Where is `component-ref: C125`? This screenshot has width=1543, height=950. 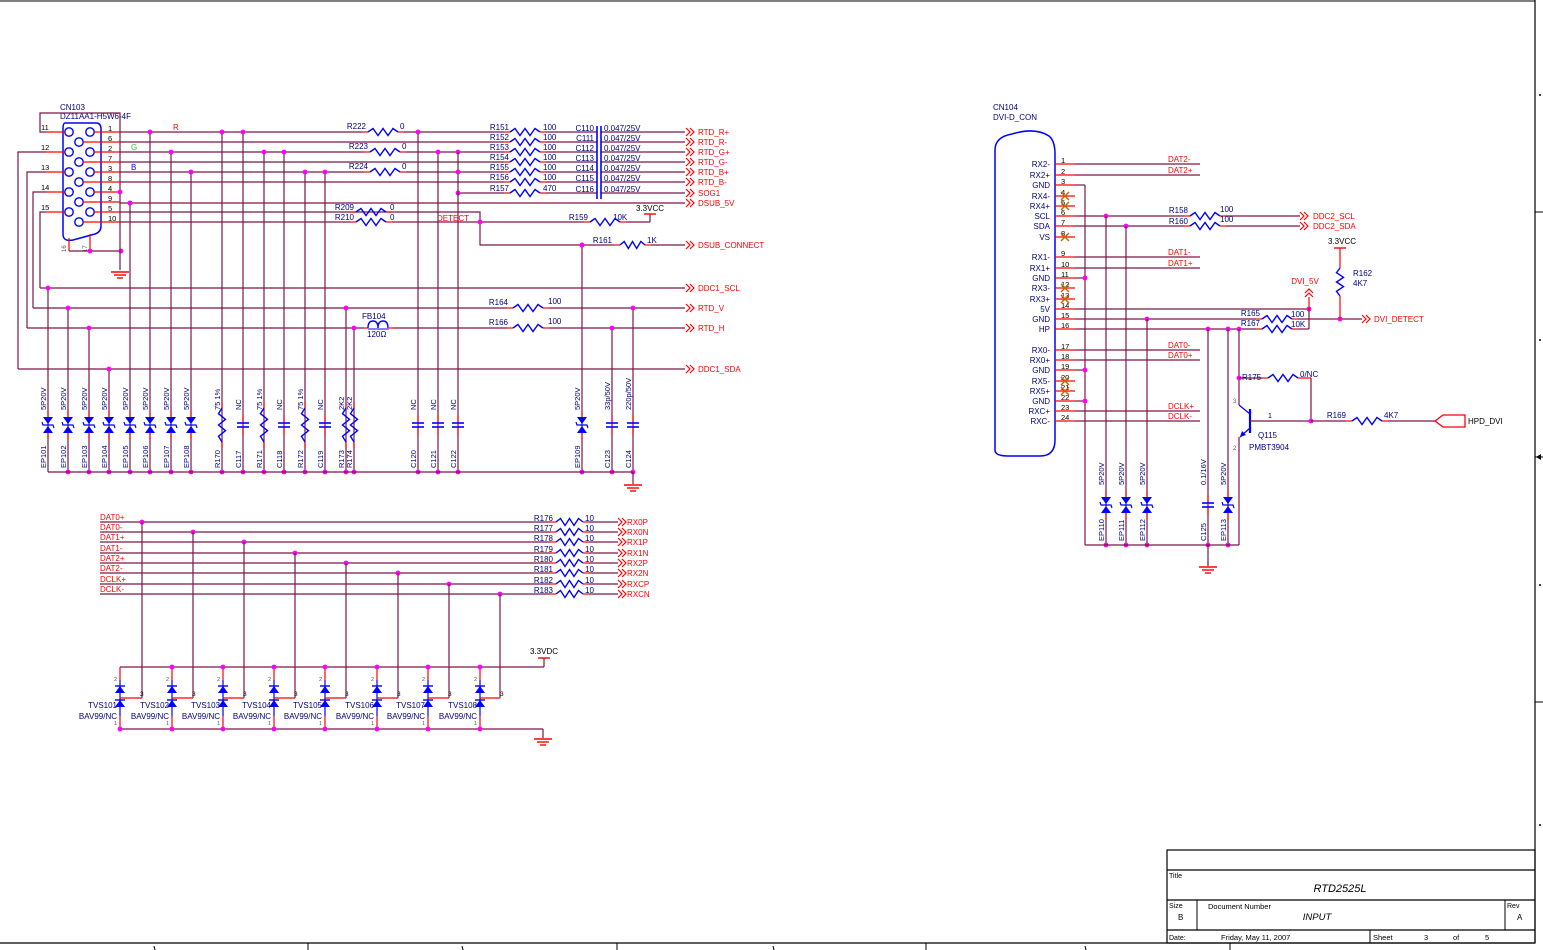 component-ref: C125 is located at coordinates (1203, 532).